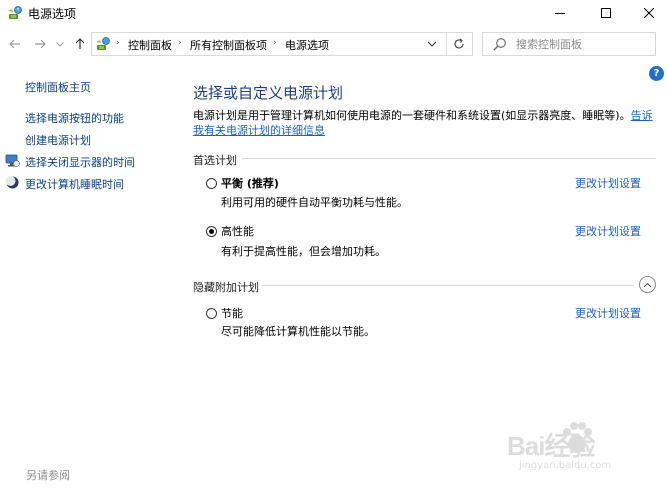  Describe the element at coordinates (215, 160) in the screenshot. I see `preferred-plans-header: 首选计划` at that location.